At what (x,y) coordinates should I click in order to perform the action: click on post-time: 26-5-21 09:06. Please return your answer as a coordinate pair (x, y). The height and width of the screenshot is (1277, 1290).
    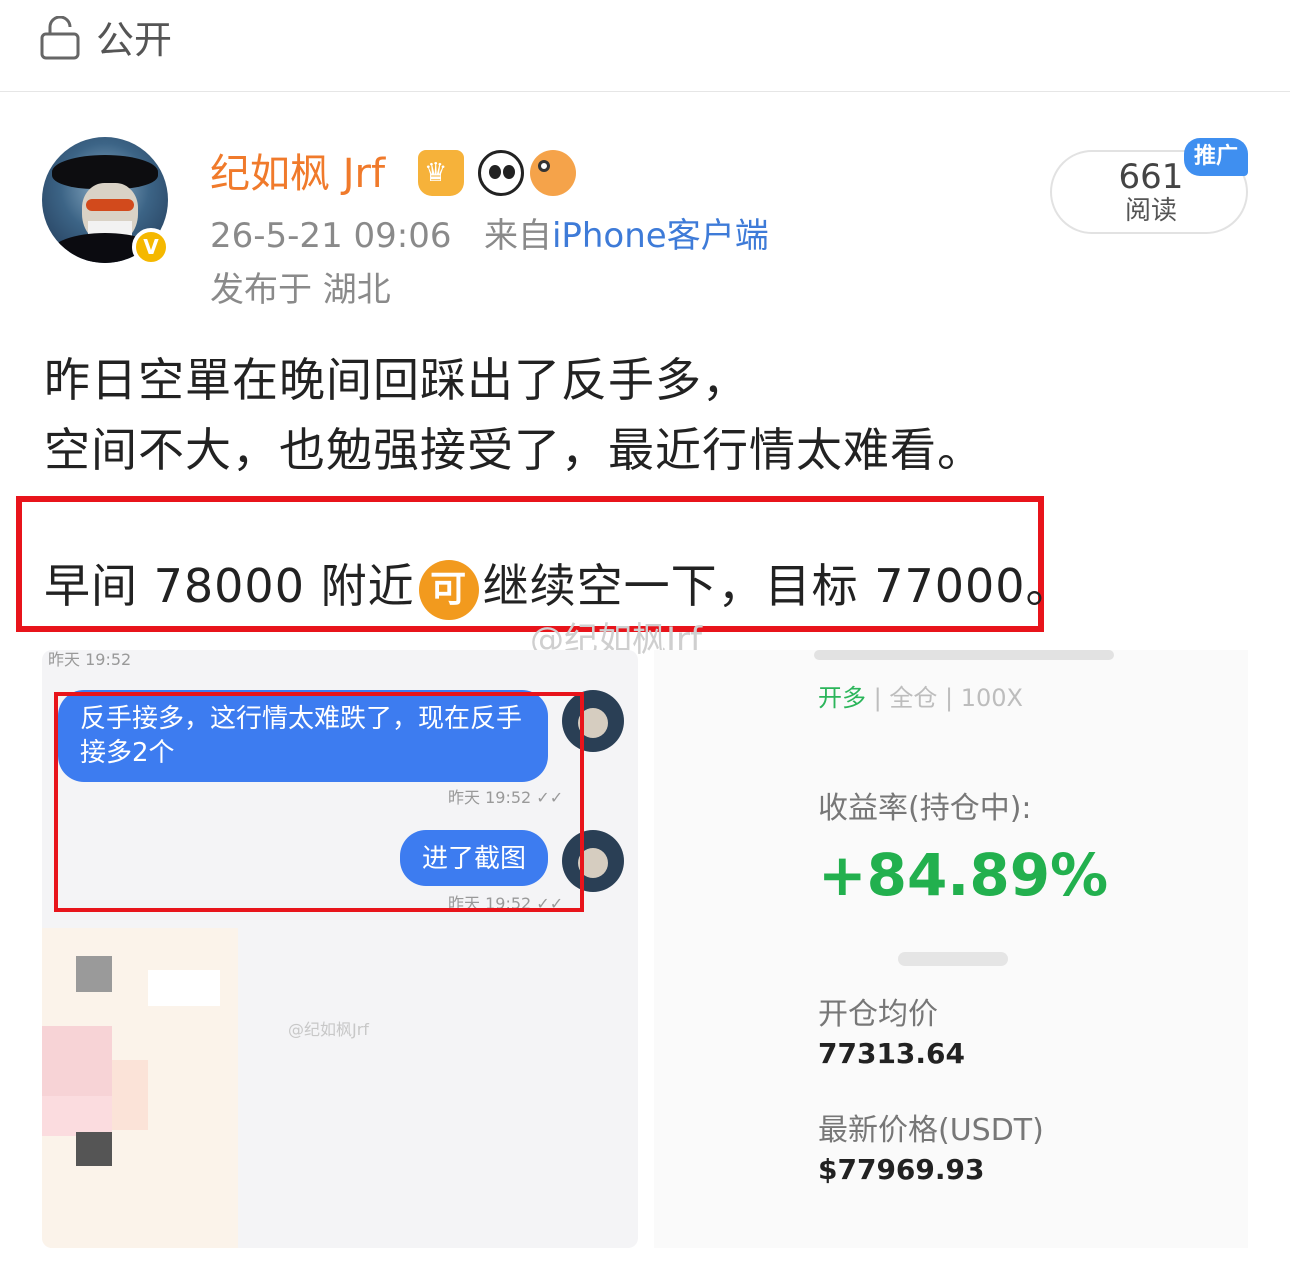
    Looking at the image, I should click on (331, 236).